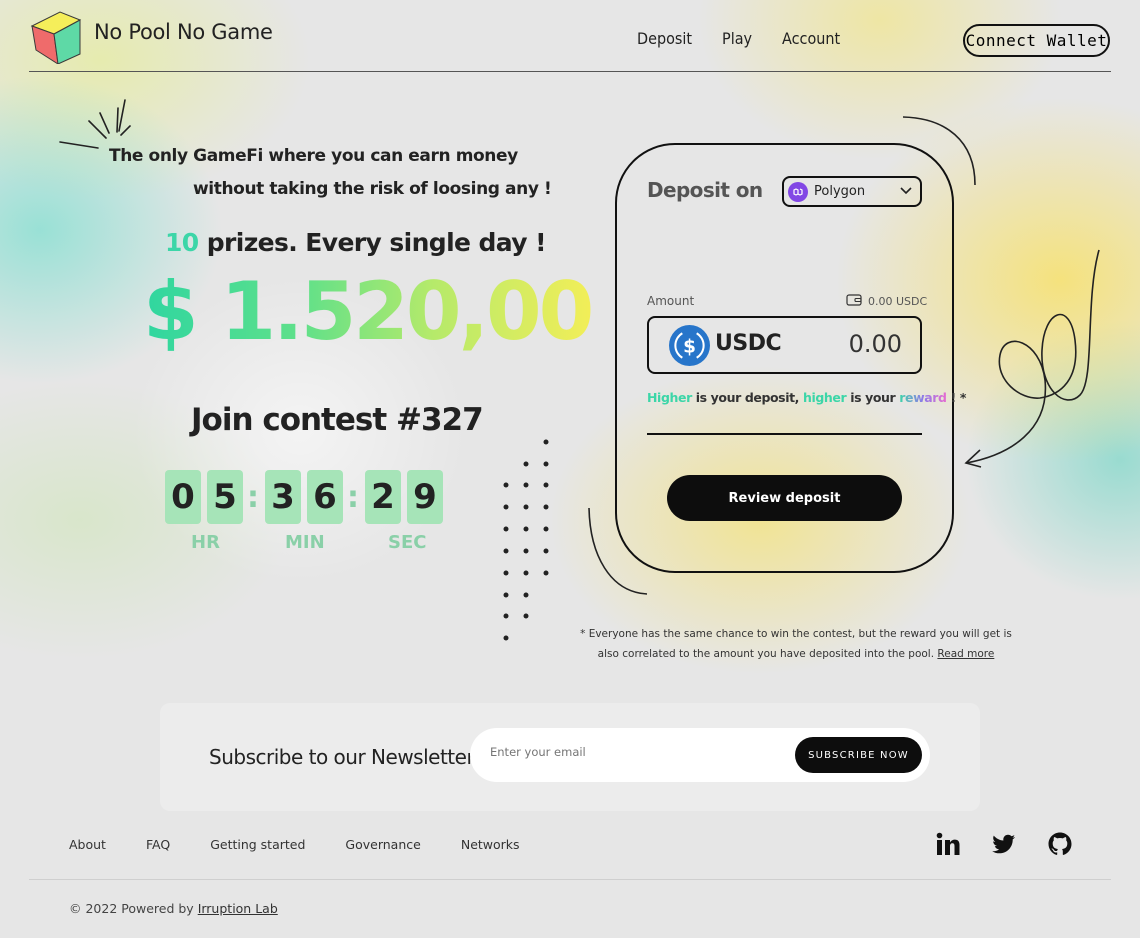 The image size is (1140, 938). I want to click on hint-text-2: is your, so click(873, 397).